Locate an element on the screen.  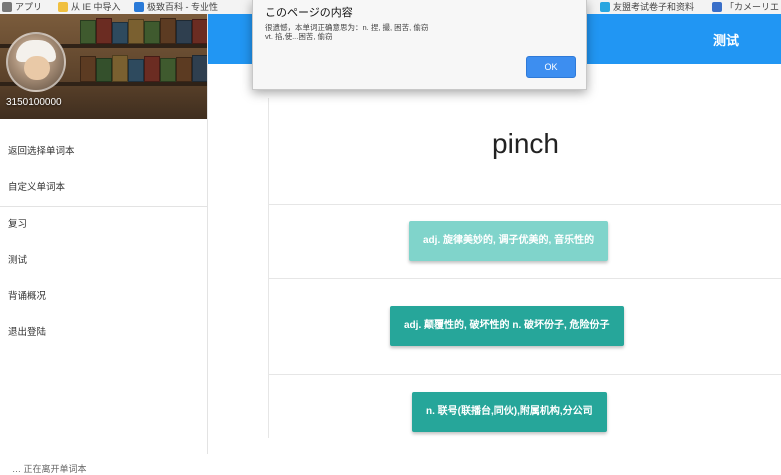
sidebar-item-custom-wordbook: 自定义单词本 is located at coordinates (103, 188).